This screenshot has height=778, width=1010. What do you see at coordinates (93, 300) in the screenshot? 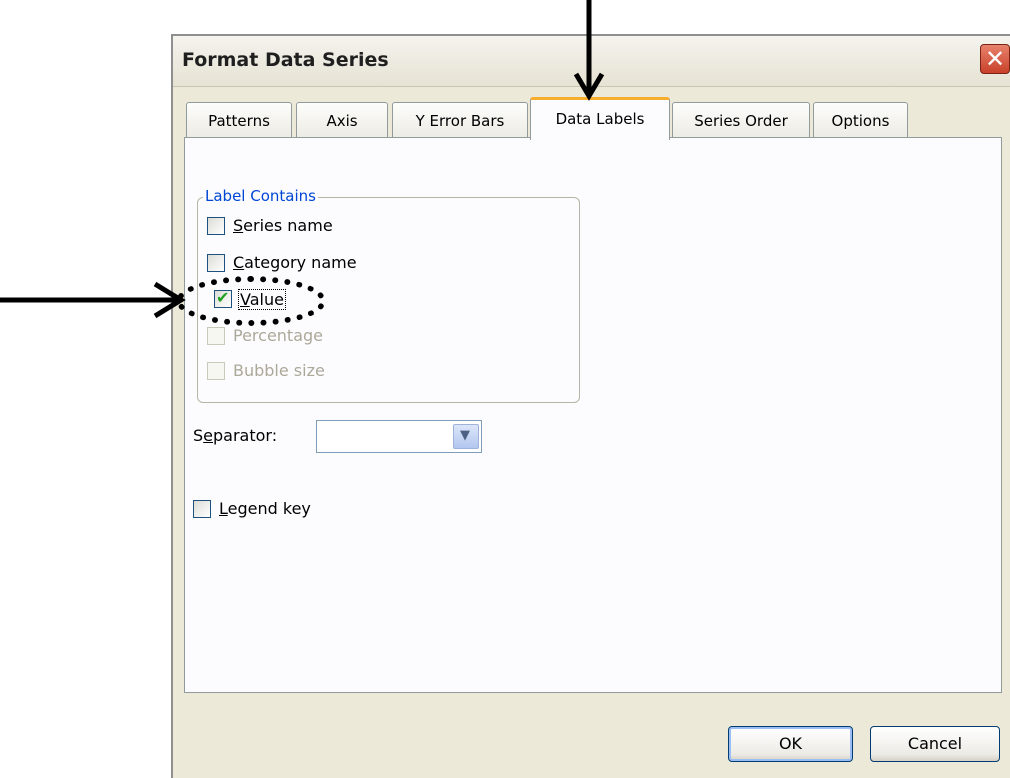
I see `arrow-right-icon` at bounding box center [93, 300].